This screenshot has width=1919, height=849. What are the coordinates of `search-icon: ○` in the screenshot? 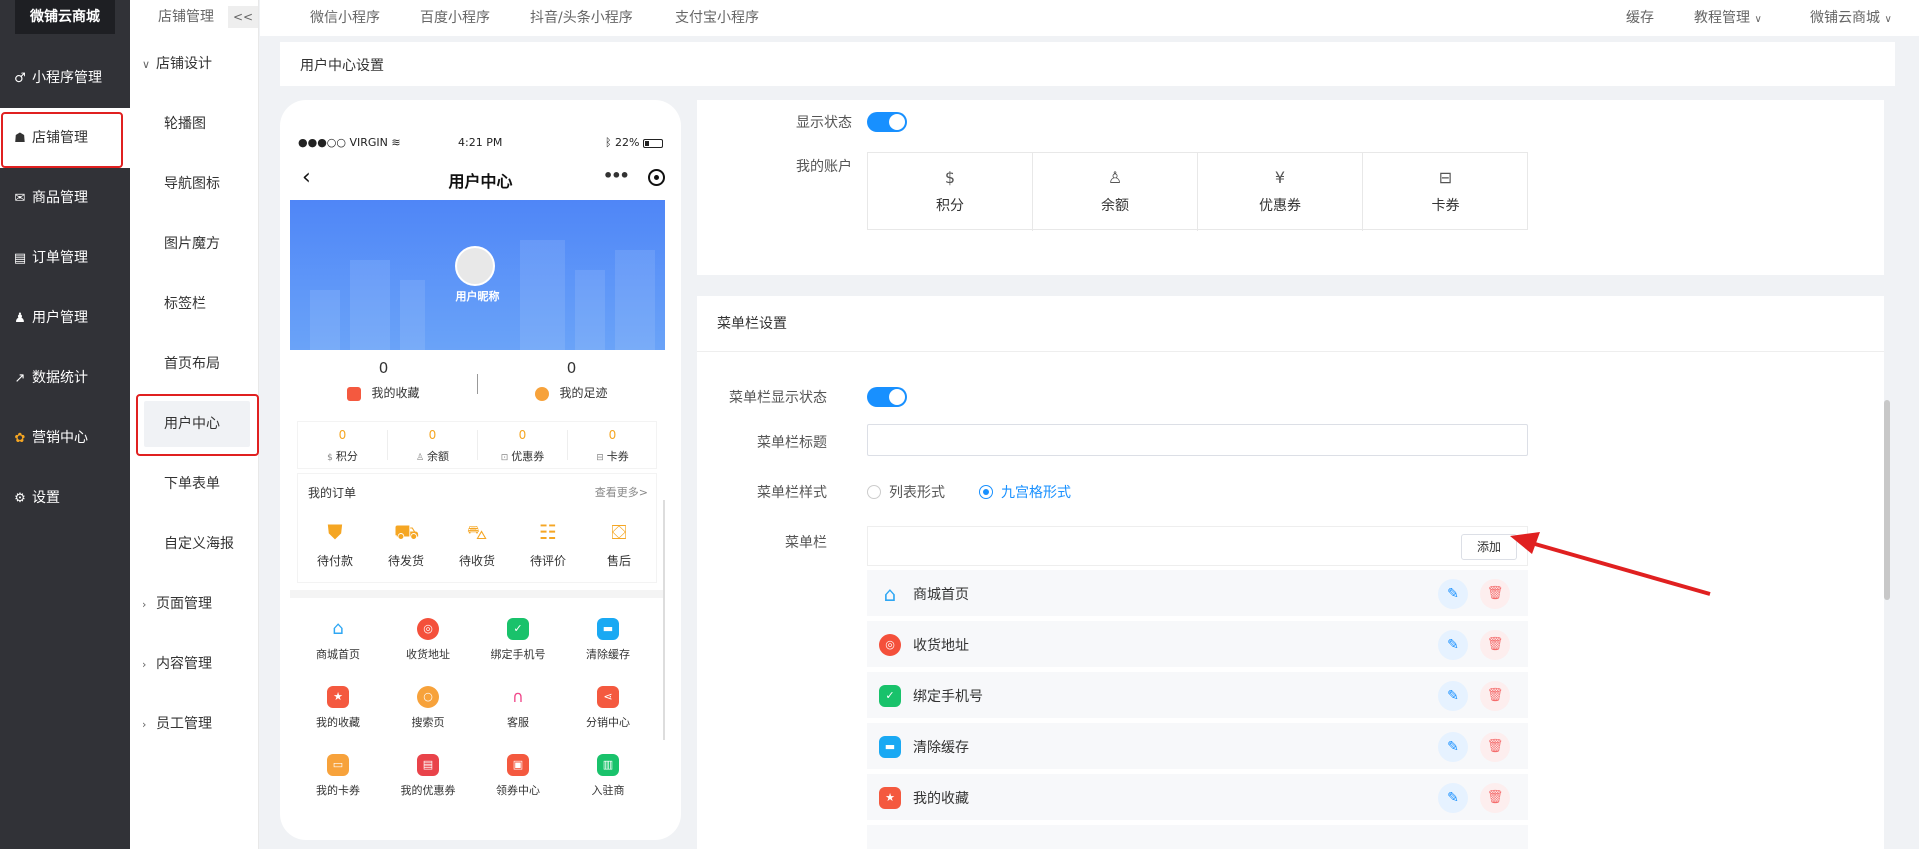 It's located at (428, 697).